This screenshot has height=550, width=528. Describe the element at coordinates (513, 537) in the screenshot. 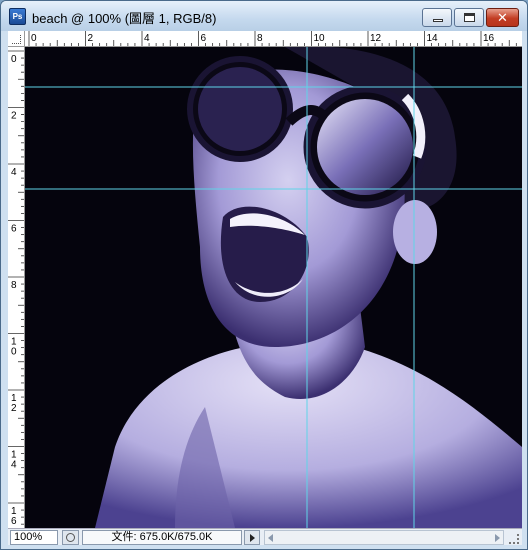

I see `resize-grip` at that location.